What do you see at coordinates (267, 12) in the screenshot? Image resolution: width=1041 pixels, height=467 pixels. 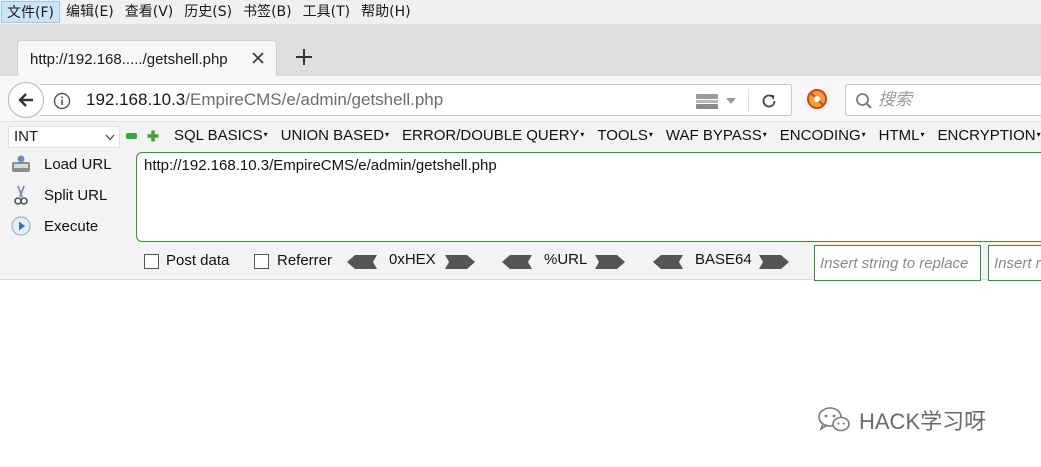 I see `menu-bookmarks: 书签(B)` at bounding box center [267, 12].